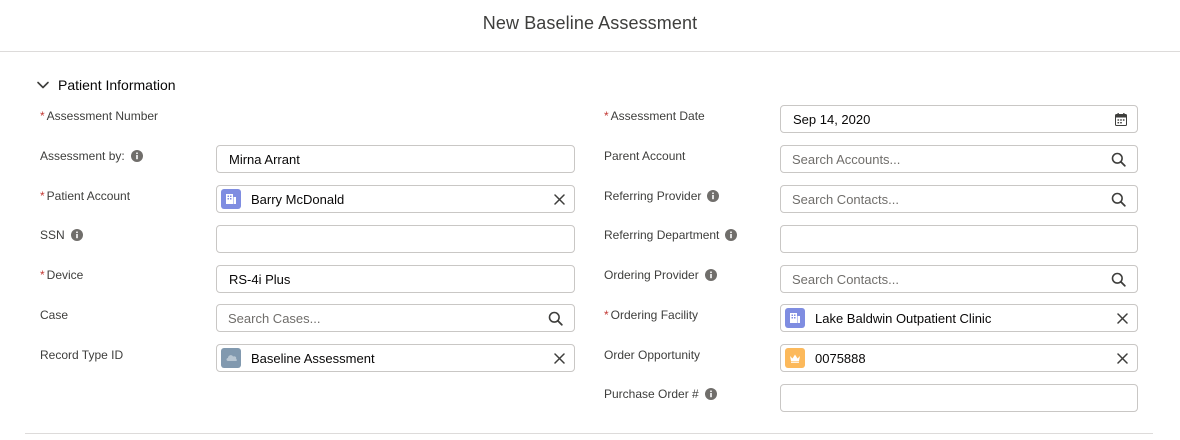 The image size is (1180, 440). Describe the element at coordinates (590, 23) in the screenshot. I see `modal-title: New Baseline Assessment` at that location.